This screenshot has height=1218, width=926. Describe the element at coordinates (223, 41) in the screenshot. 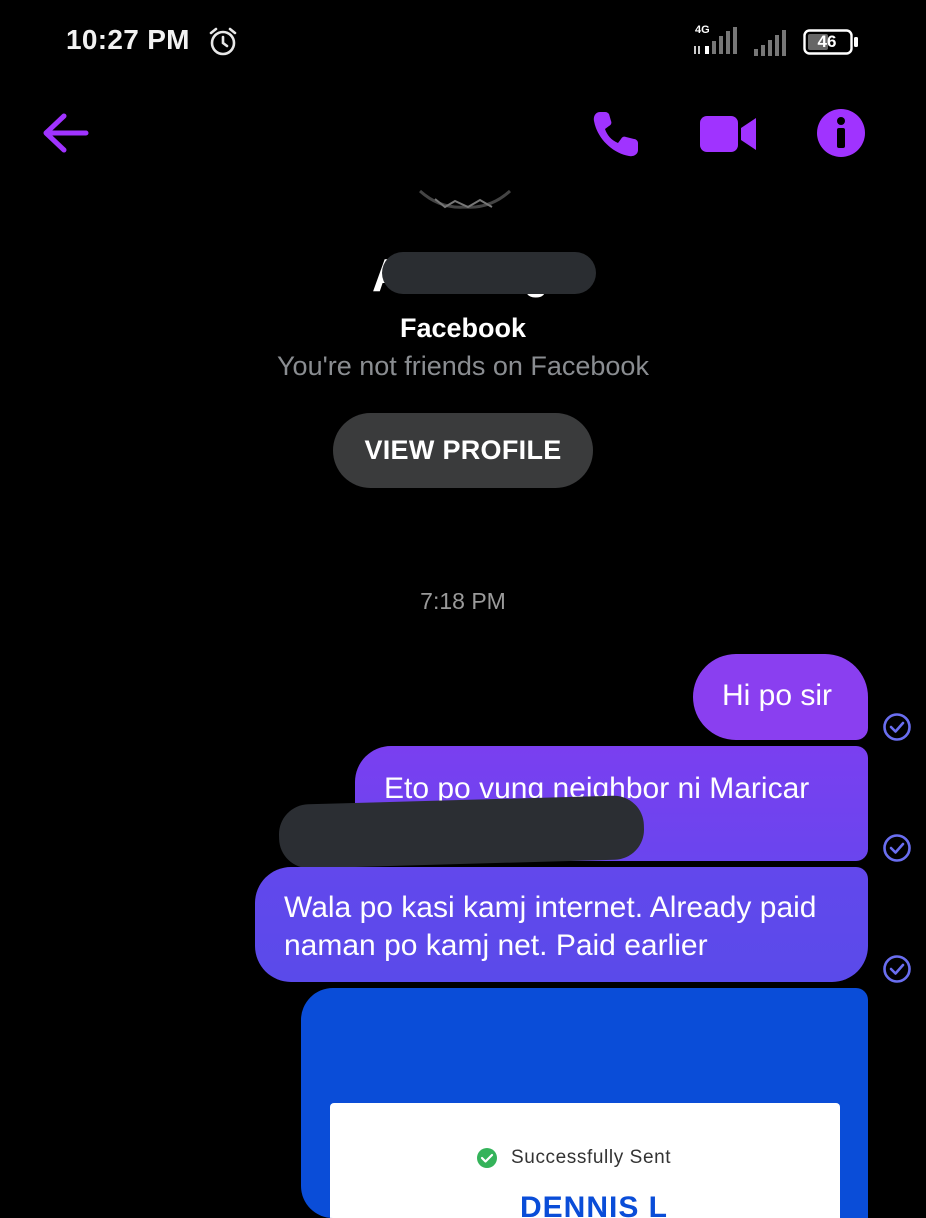

I see `alarm-icon` at that location.